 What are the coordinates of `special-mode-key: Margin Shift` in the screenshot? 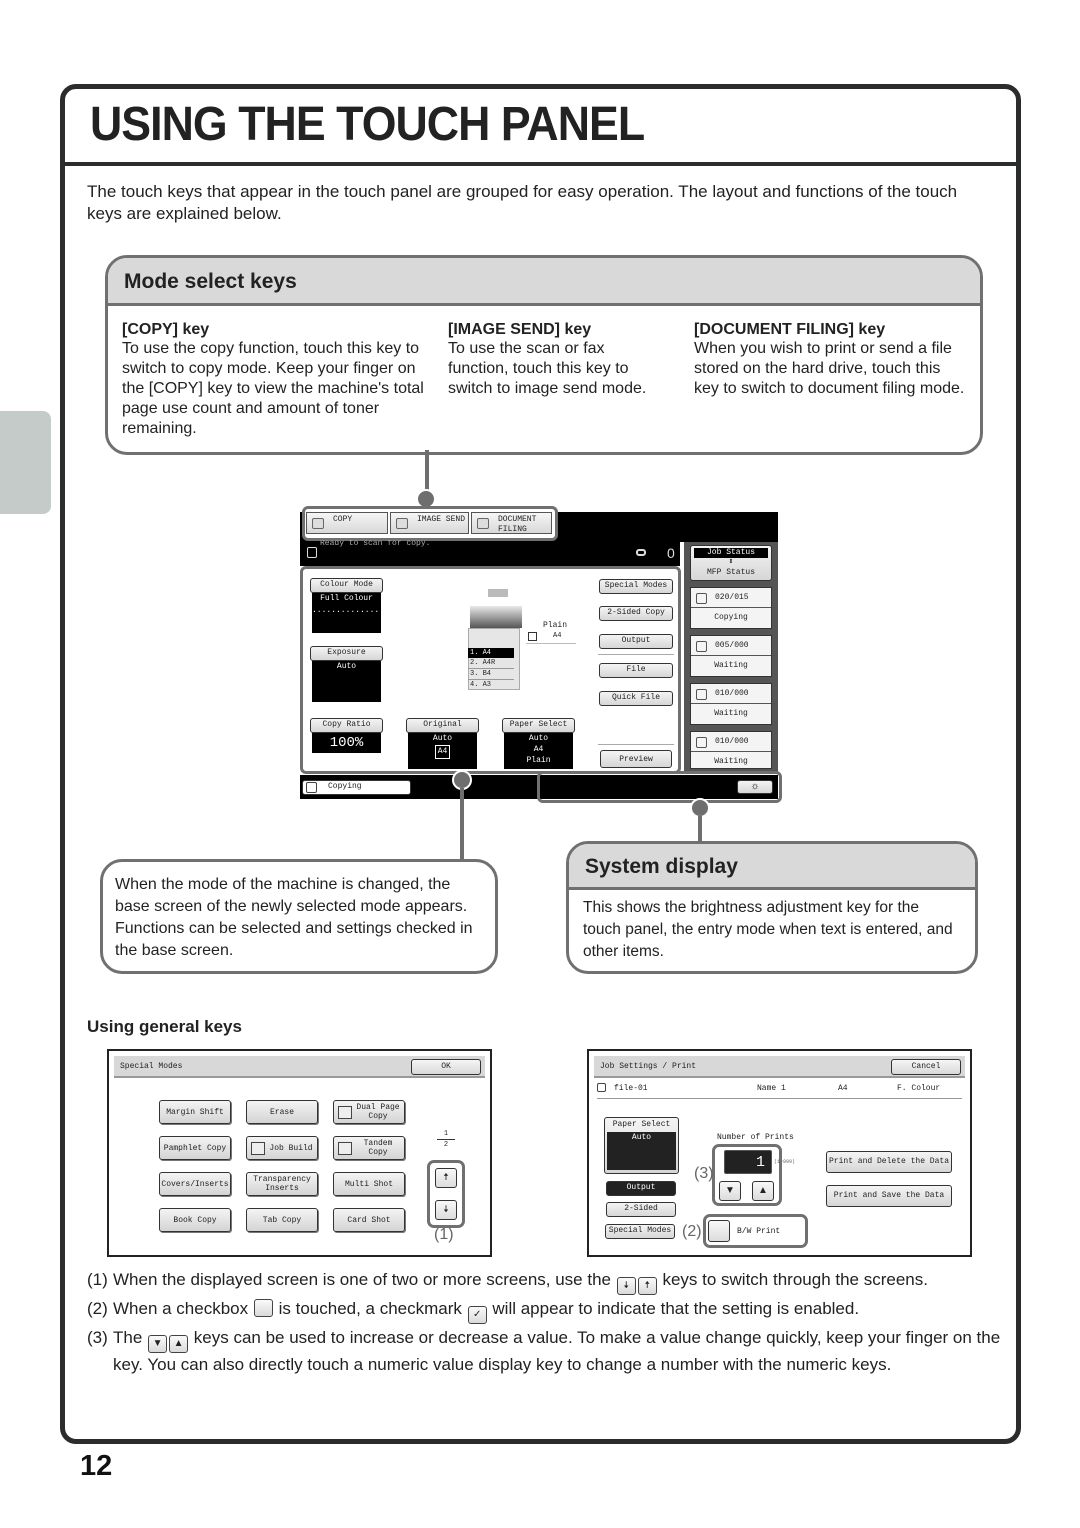 It's located at (195, 1112).